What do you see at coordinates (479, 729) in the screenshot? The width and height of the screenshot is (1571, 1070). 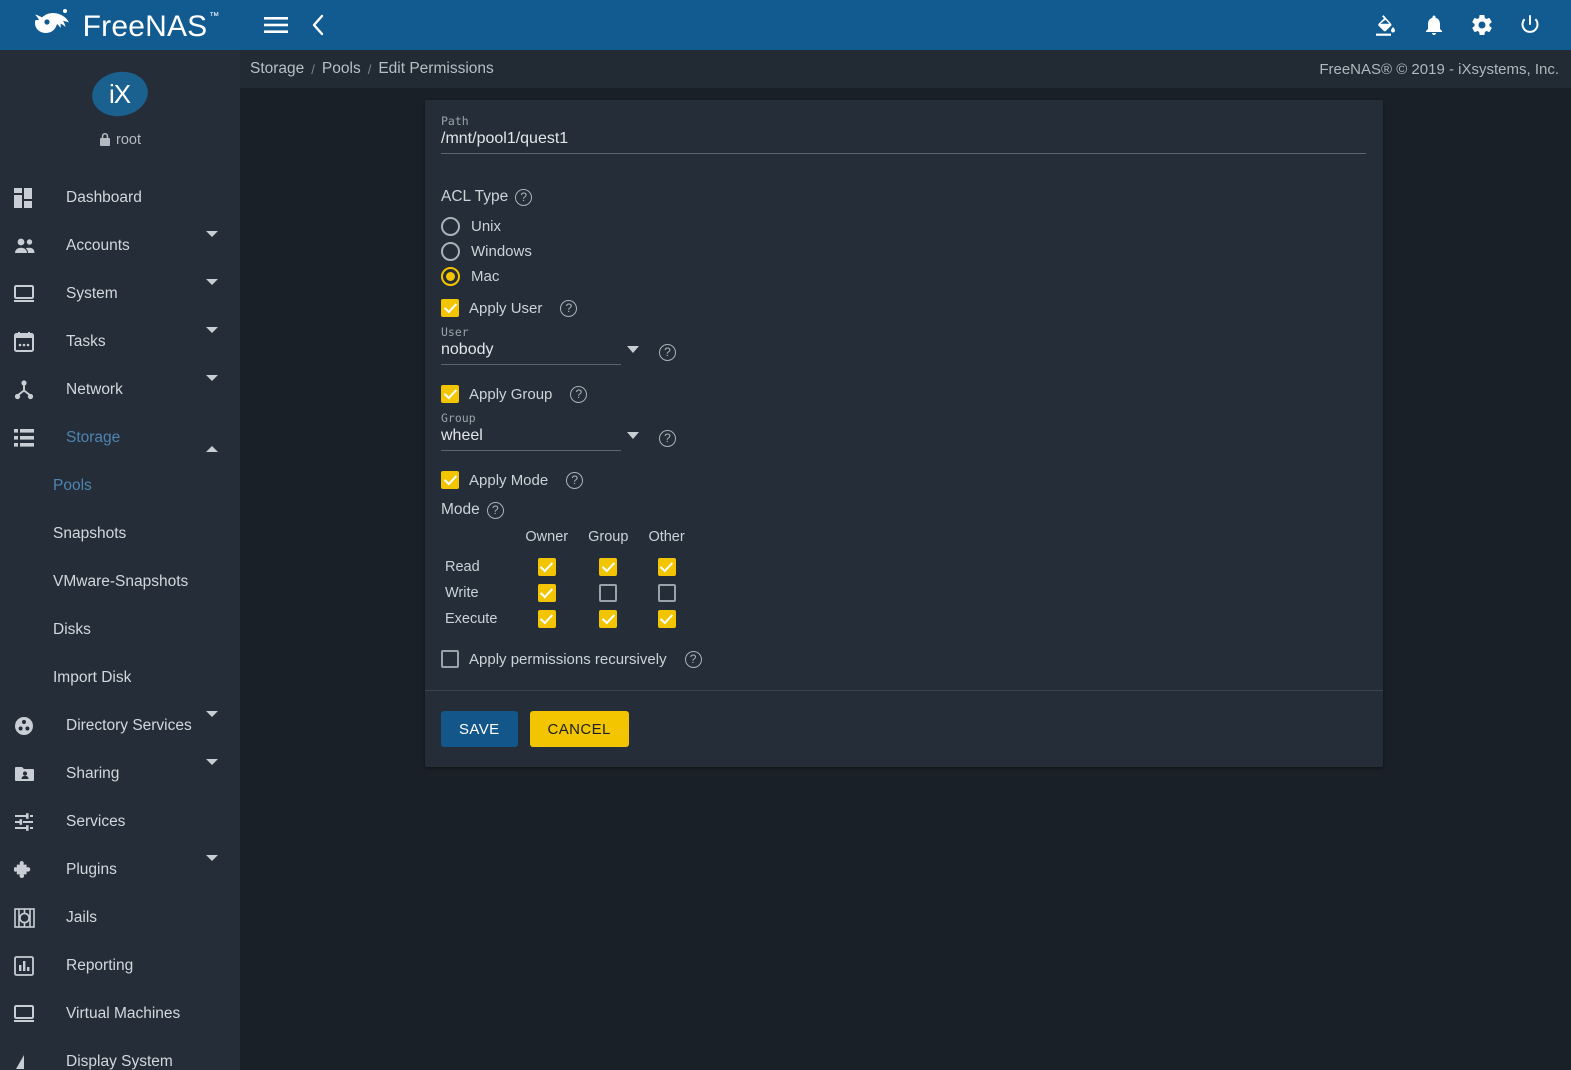 I see `save-button: SAVE` at bounding box center [479, 729].